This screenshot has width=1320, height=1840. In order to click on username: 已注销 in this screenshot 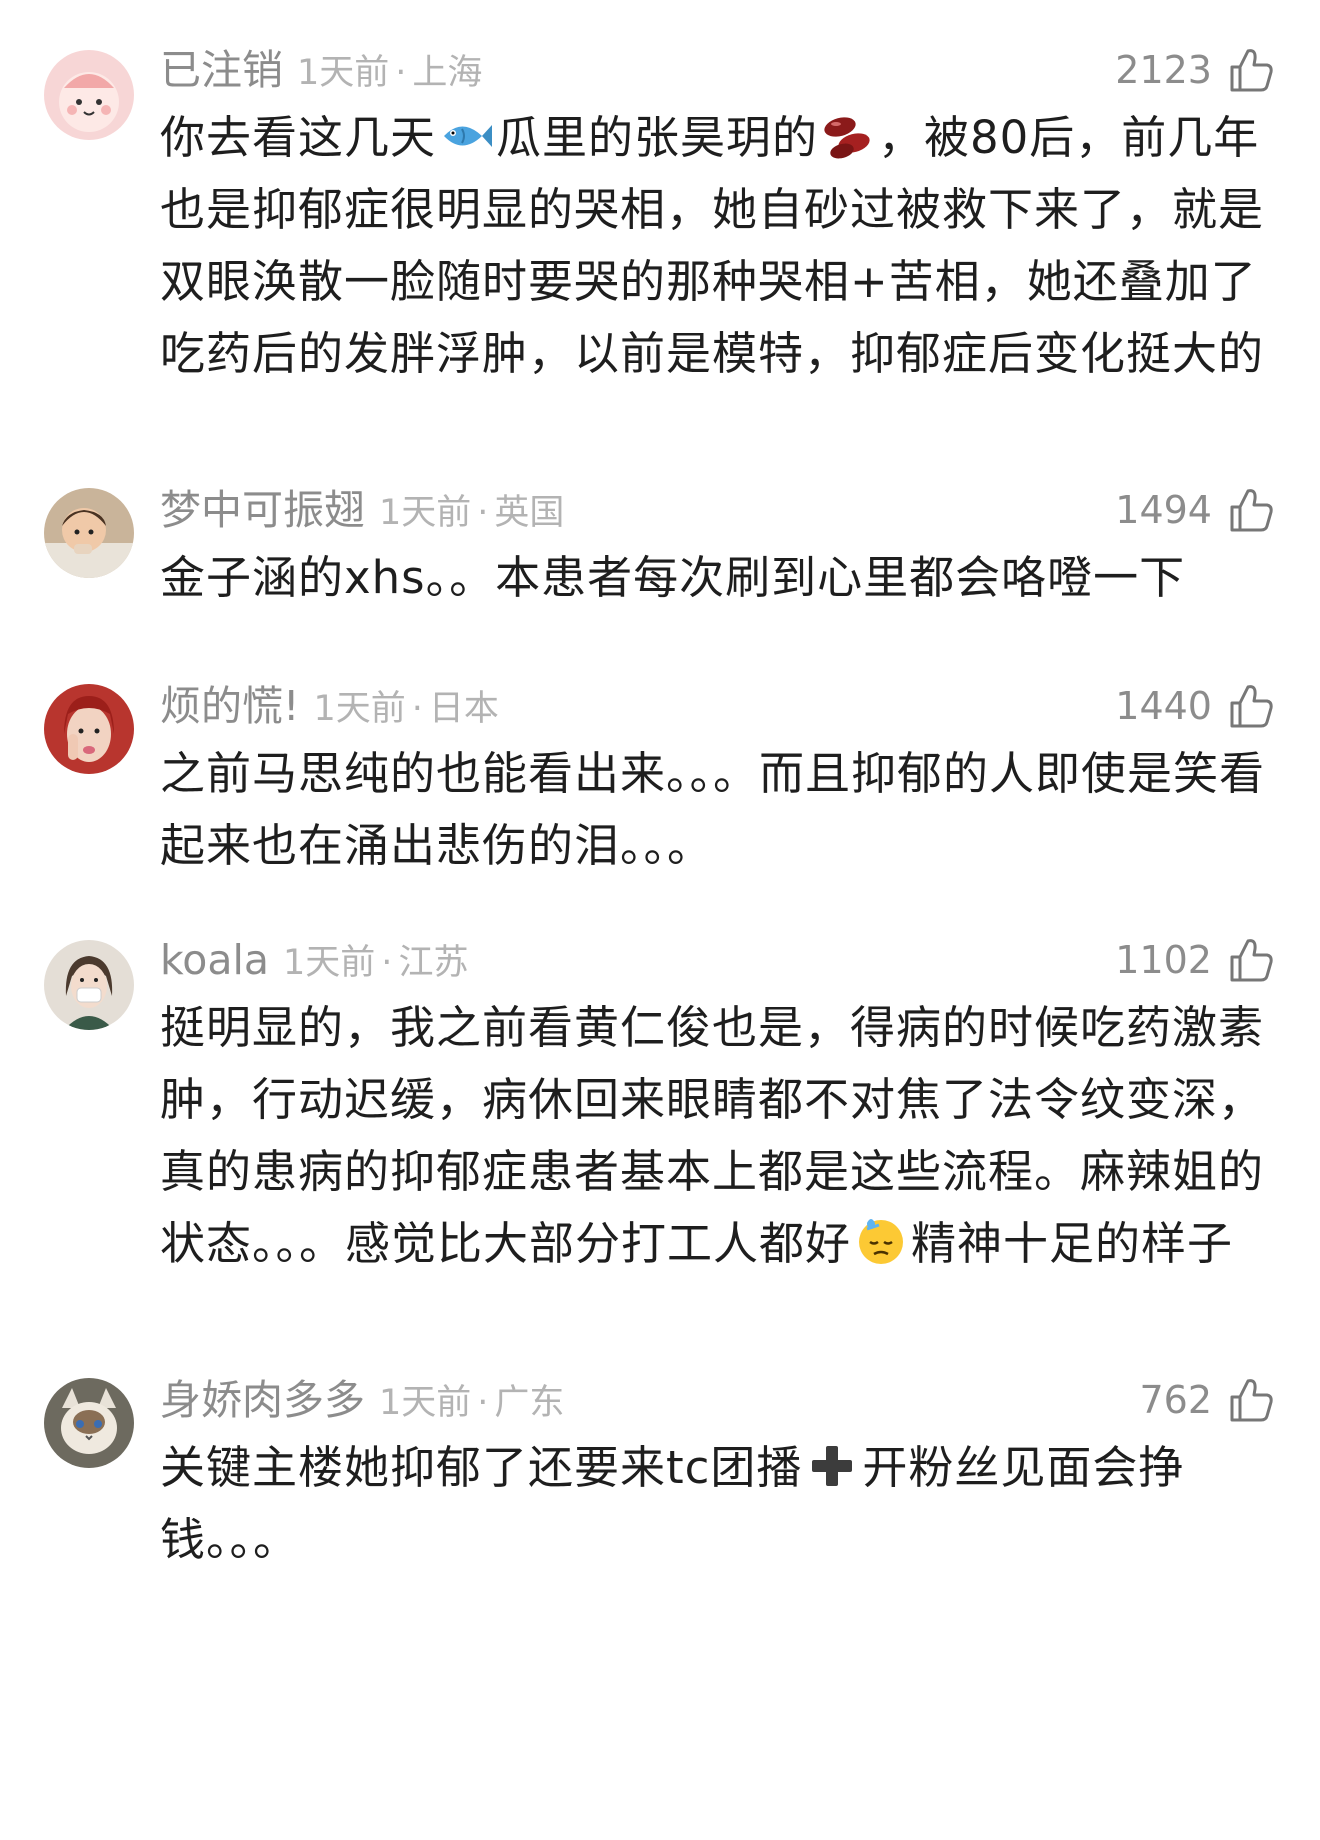, I will do `click(221, 70)`.